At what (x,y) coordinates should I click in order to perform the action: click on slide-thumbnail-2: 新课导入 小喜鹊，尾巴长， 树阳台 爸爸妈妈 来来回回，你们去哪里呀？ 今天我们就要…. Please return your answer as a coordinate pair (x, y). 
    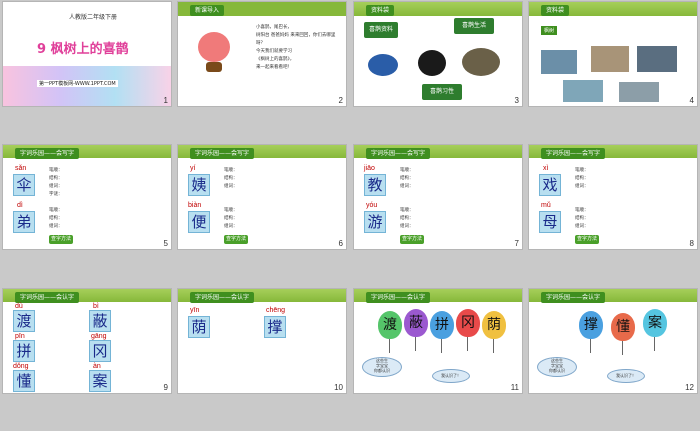
    Looking at the image, I should click on (262, 54).